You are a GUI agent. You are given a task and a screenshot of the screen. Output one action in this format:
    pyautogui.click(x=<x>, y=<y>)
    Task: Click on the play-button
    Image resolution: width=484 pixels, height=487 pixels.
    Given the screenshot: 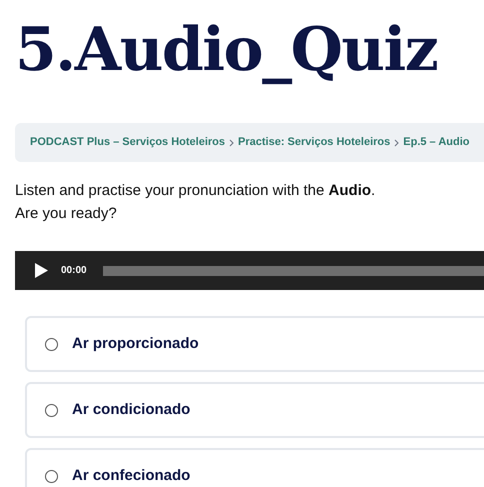 What is the action you would take?
    pyautogui.click(x=42, y=270)
    